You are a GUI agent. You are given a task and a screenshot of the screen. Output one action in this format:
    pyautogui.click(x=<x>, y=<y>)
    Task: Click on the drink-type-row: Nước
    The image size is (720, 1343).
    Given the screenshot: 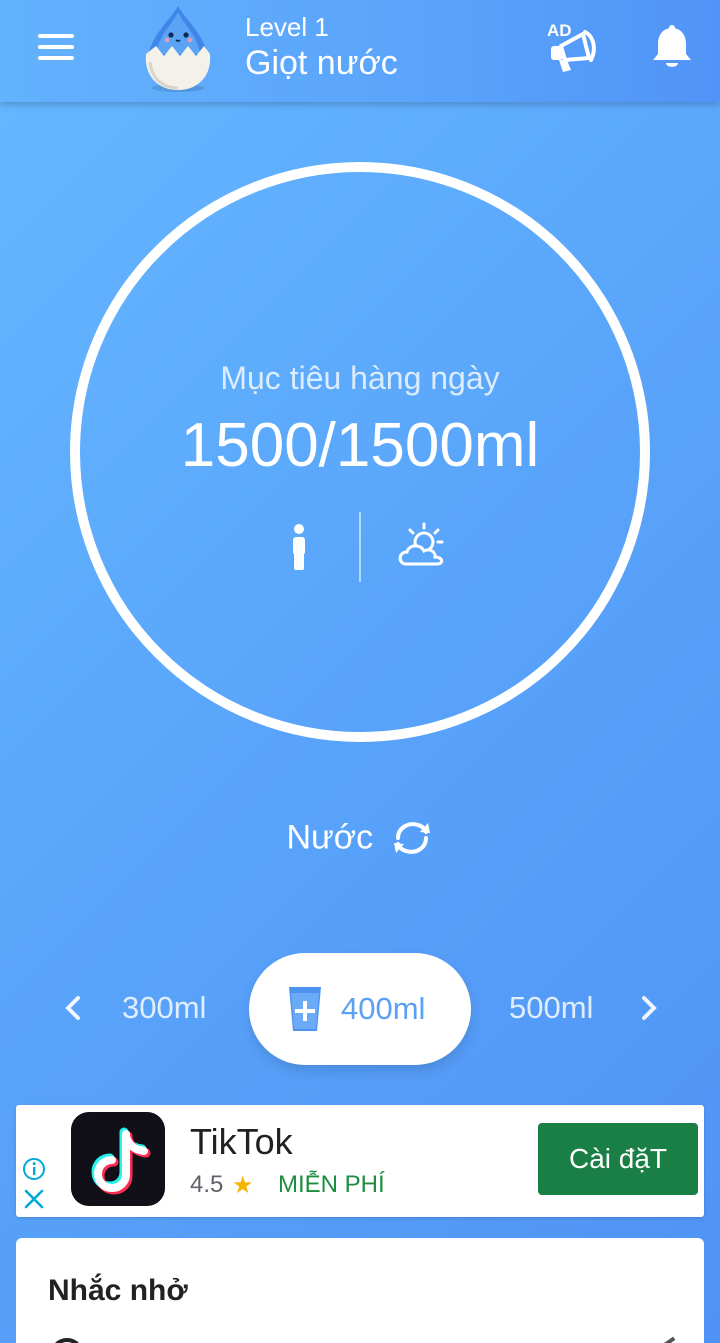 What is the action you would take?
    pyautogui.click(x=360, y=840)
    